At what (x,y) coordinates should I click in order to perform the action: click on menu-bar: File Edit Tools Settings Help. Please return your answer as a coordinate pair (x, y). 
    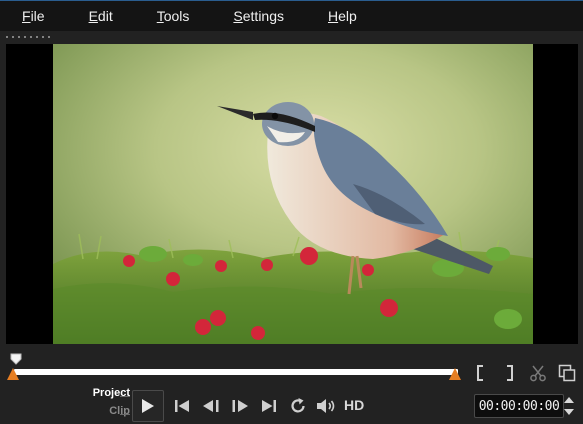
    Looking at the image, I should click on (291, 15).